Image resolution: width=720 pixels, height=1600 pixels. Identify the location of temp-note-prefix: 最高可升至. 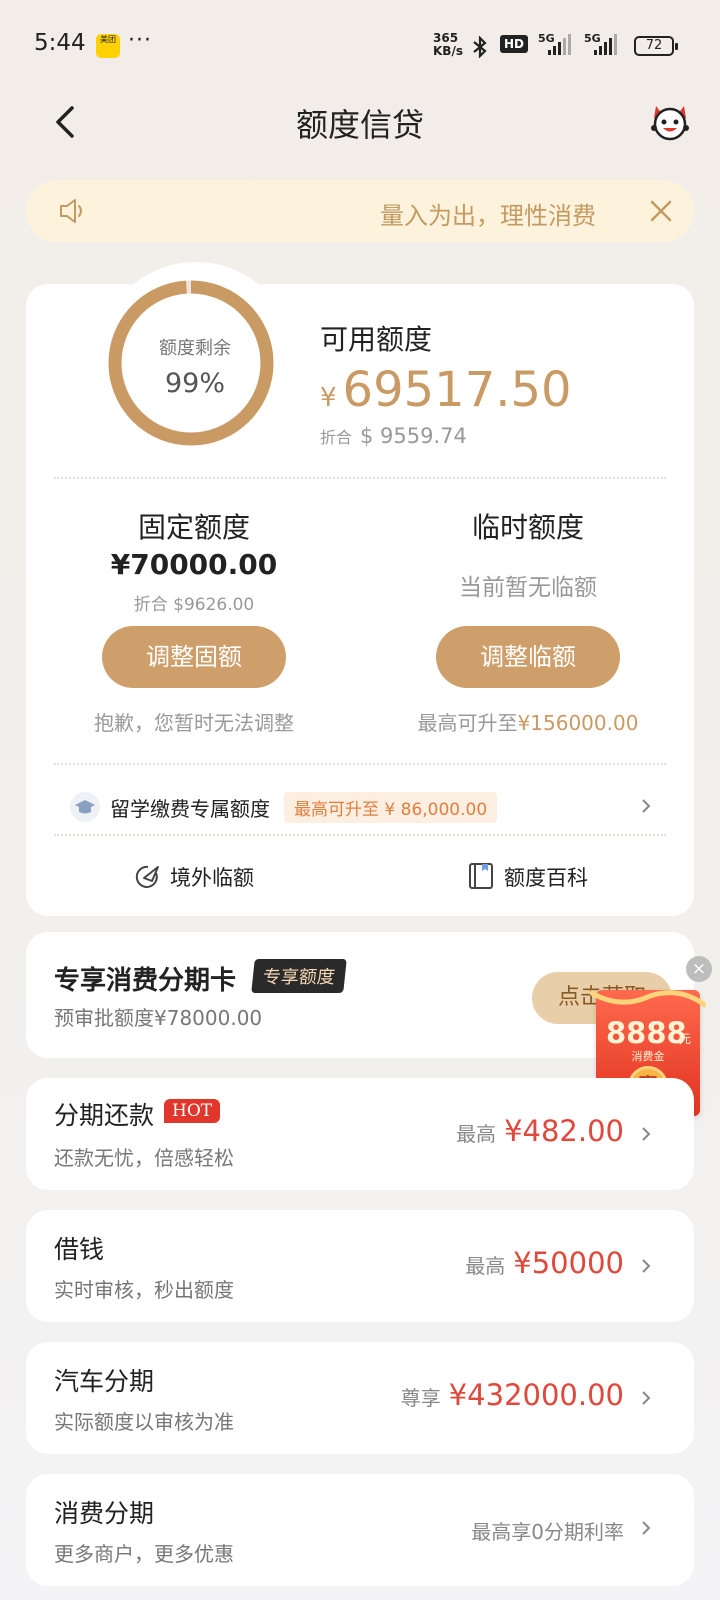
(467, 723).